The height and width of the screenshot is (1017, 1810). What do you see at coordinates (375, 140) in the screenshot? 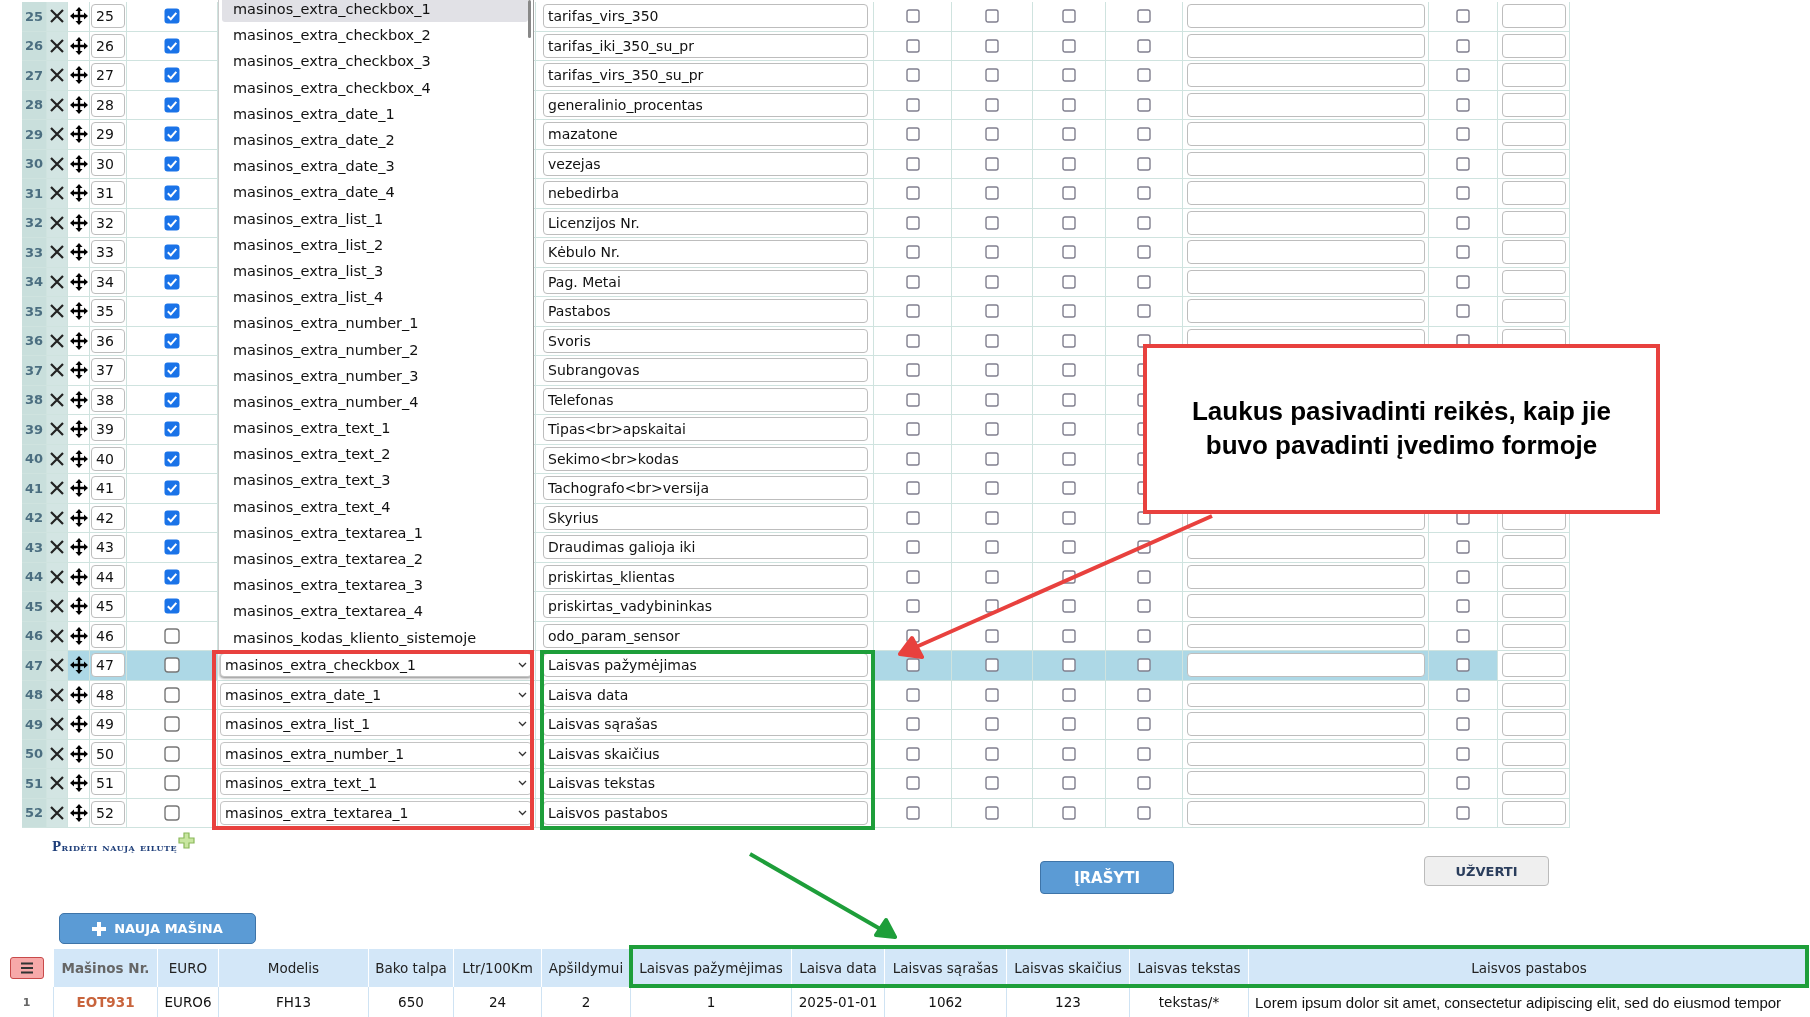
I see `menu-item: masinos_extra_date_2` at bounding box center [375, 140].